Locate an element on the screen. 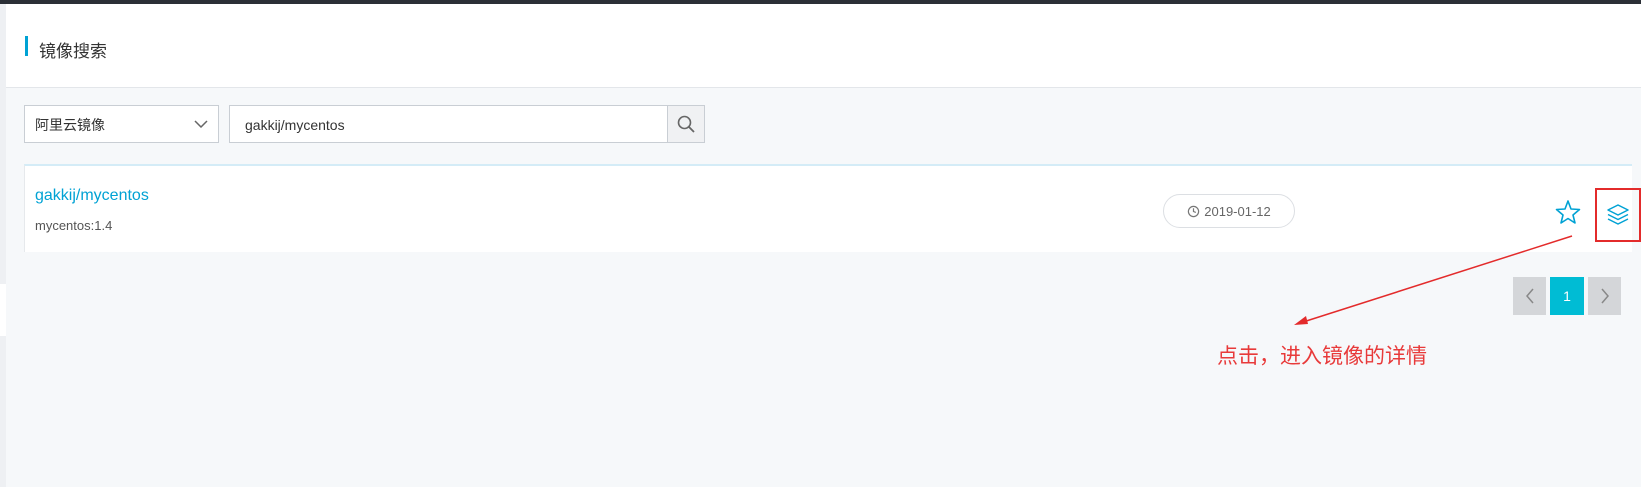 The height and width of the screenshot is (487, 1641). registry-select-value: 阿里云镜像 is located at coordinates (70, 126).